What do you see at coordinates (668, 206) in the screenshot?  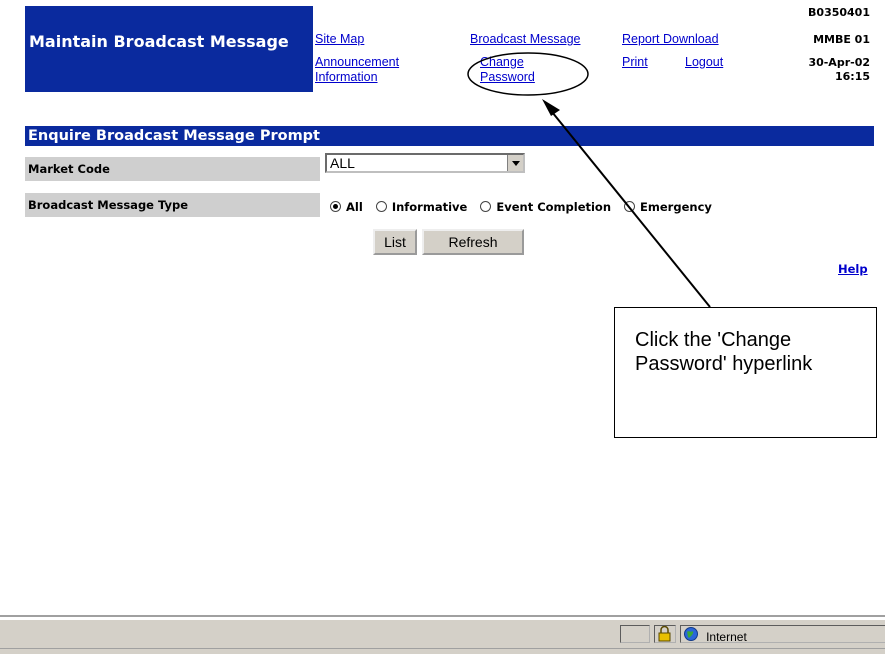 I see `radio-option-emergency: Emergency` at bounding box center [668, 206].